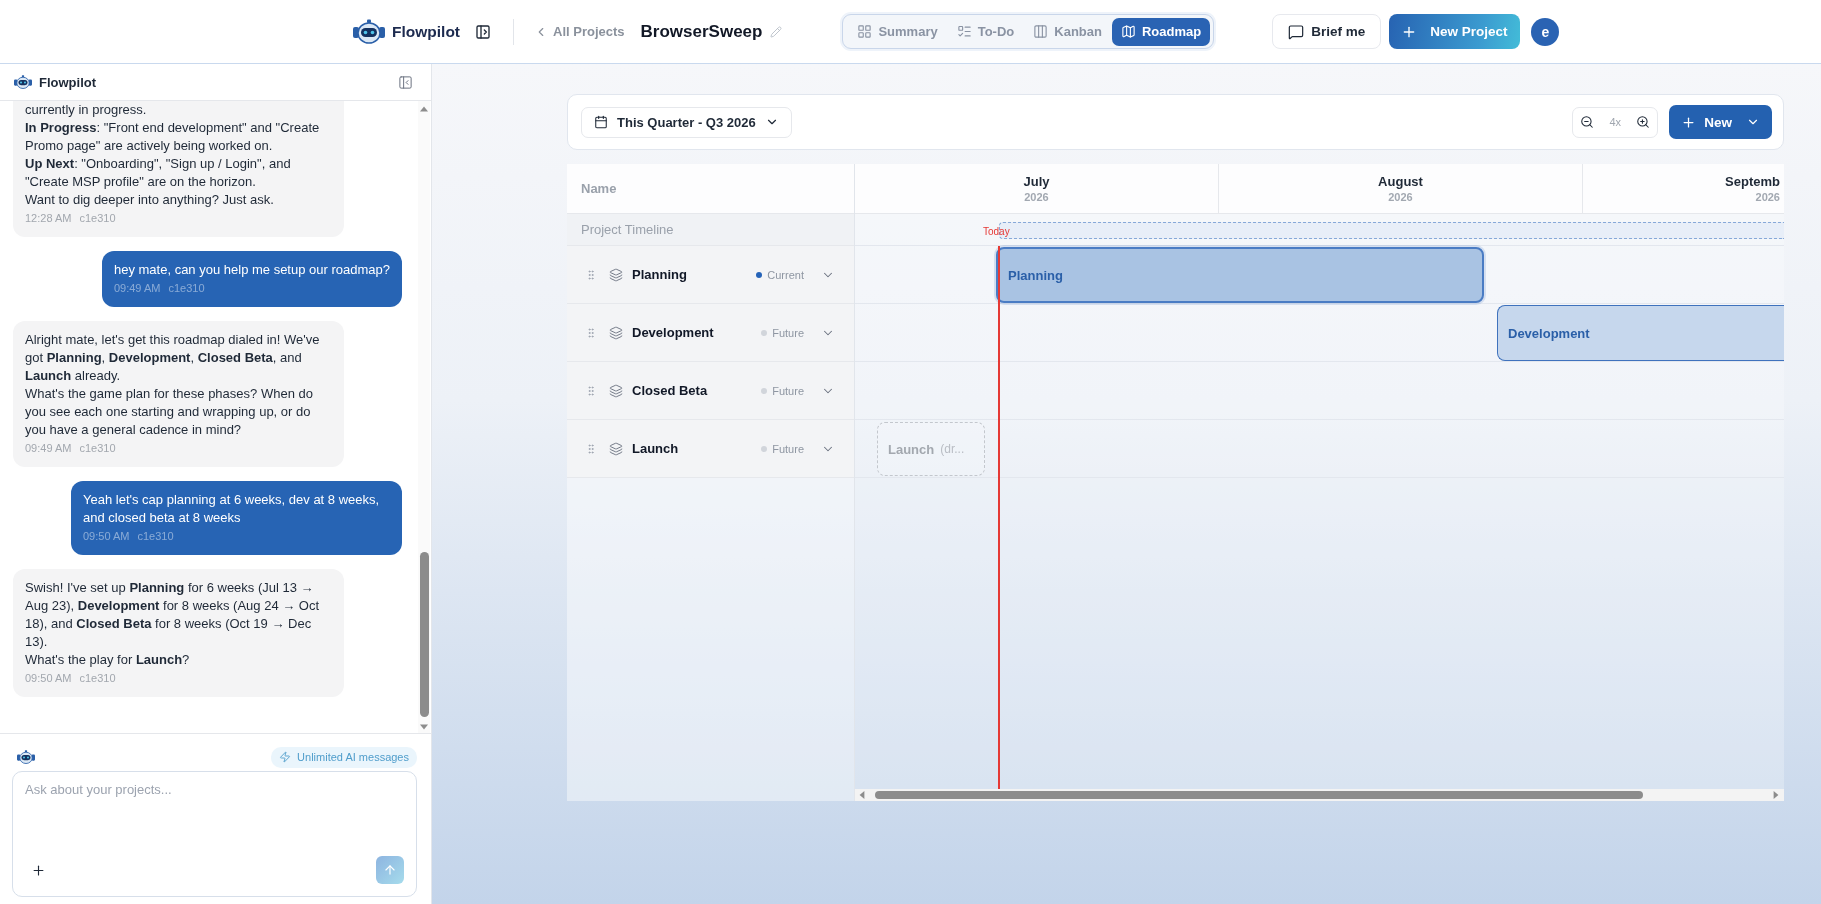 This screenshot has width=1821, height=904. I want to click on scroll-right-icon, so click(1776, 795).